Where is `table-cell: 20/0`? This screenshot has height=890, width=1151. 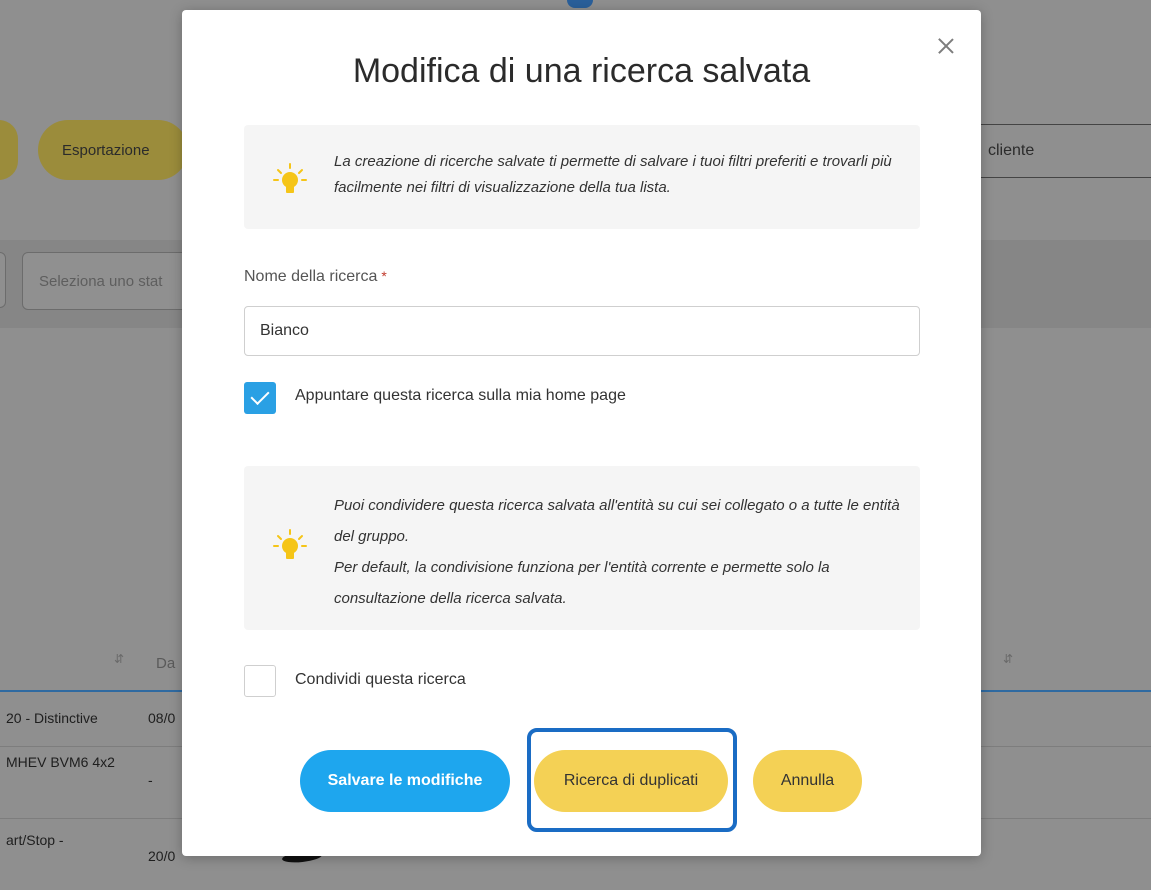
table-cell: 20/0 is located at coordinates (162, 856).